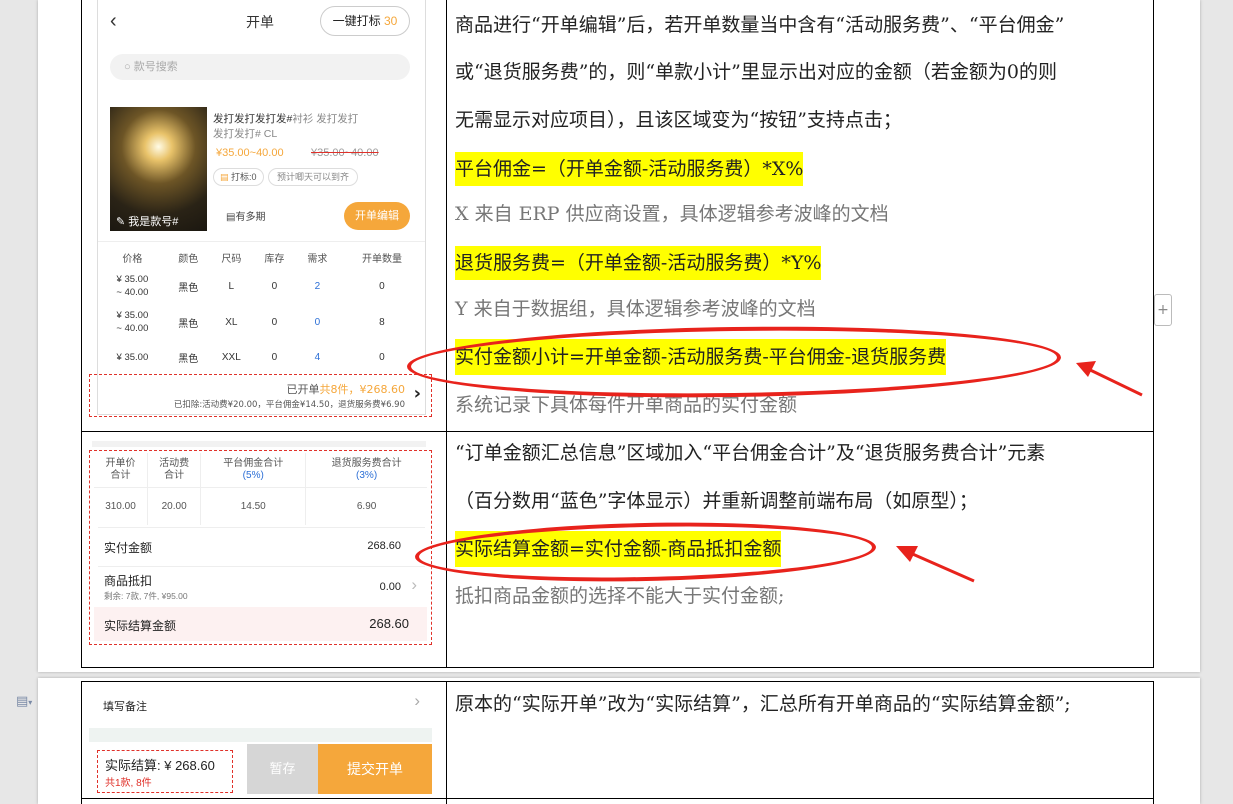  I want to click on product-price: ¥35.00~40.00, so click(250, 153).